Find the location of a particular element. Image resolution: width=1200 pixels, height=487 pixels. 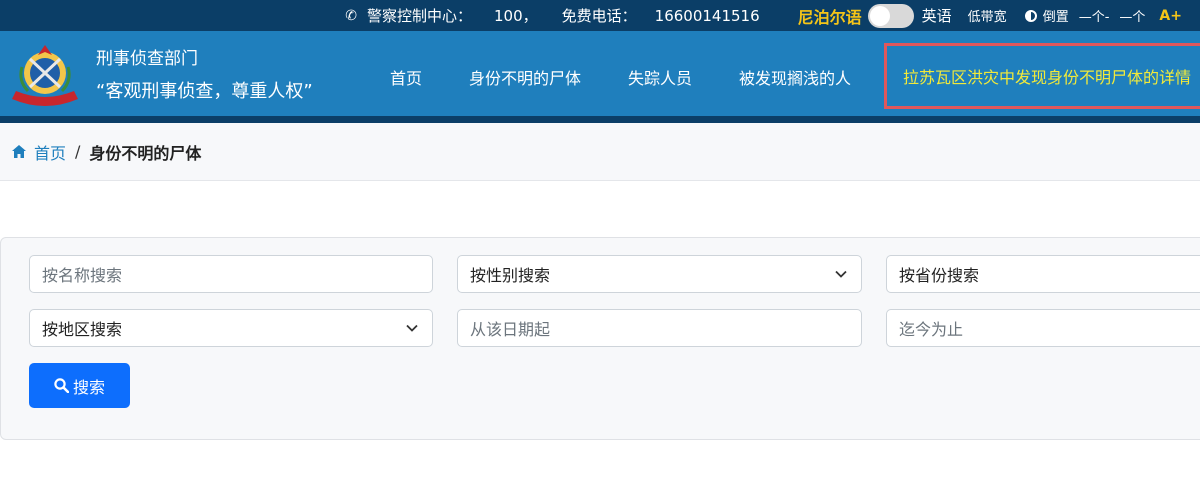

department-name: 刑事侦查部门 is located at coordinates (147, 59).